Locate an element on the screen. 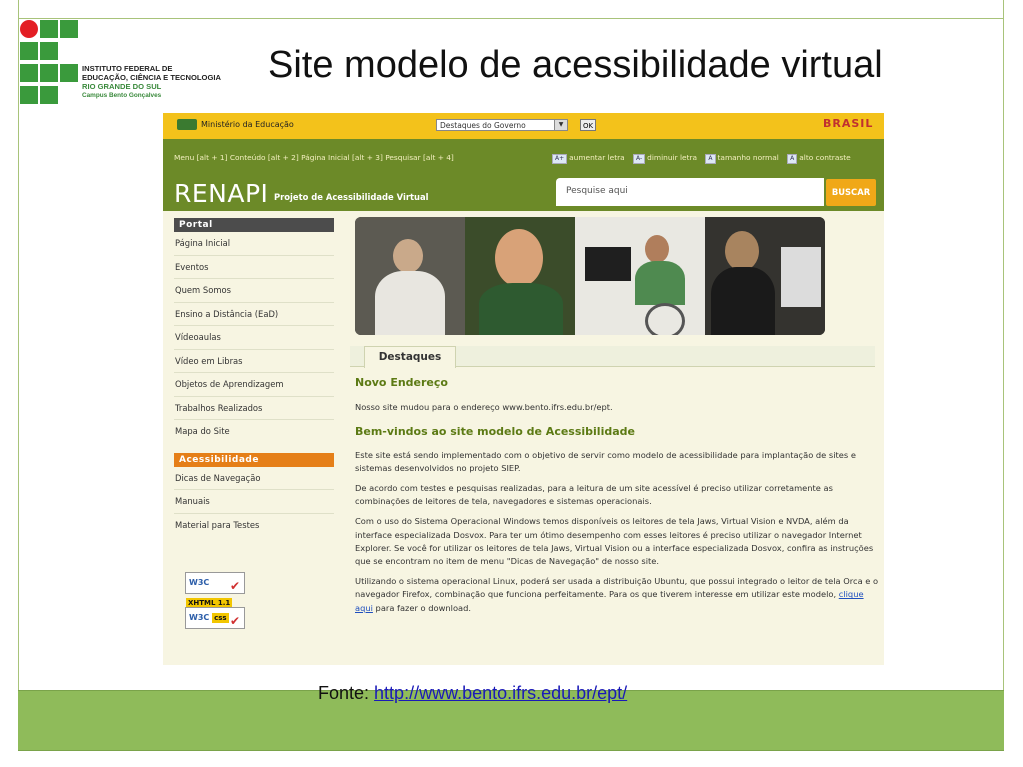 The image size is (1023, 767). high-contrast-link: alto contraste is located at coordinates (824, 157).